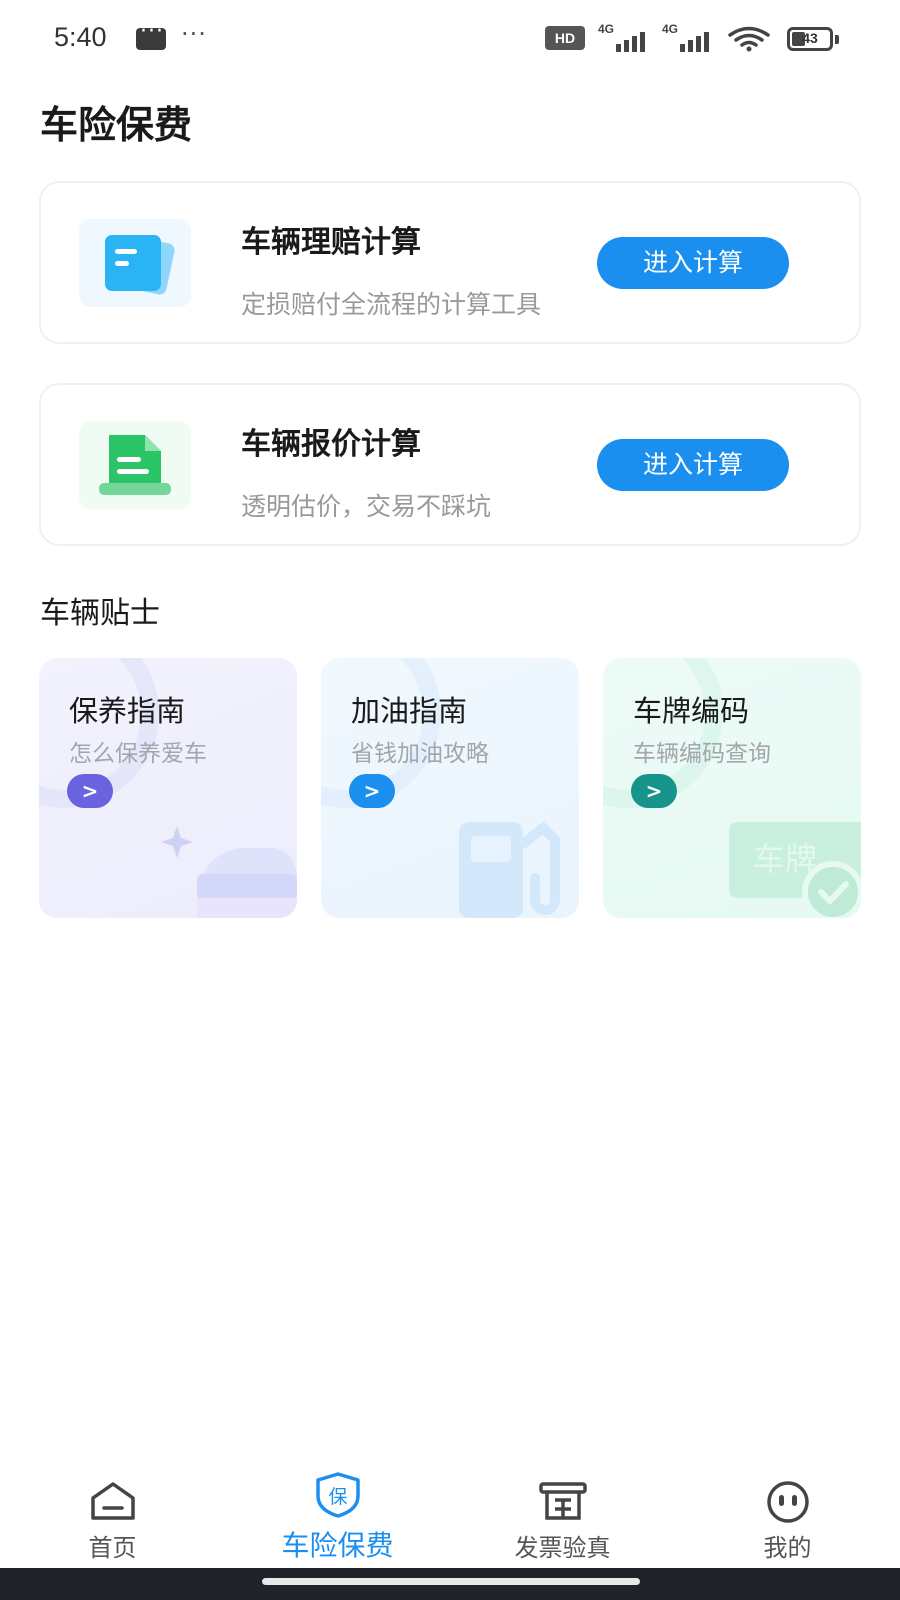 The height and width of the screenshot is (1600, 900). I want to click on status-time: 5:40, so click(80, 37).